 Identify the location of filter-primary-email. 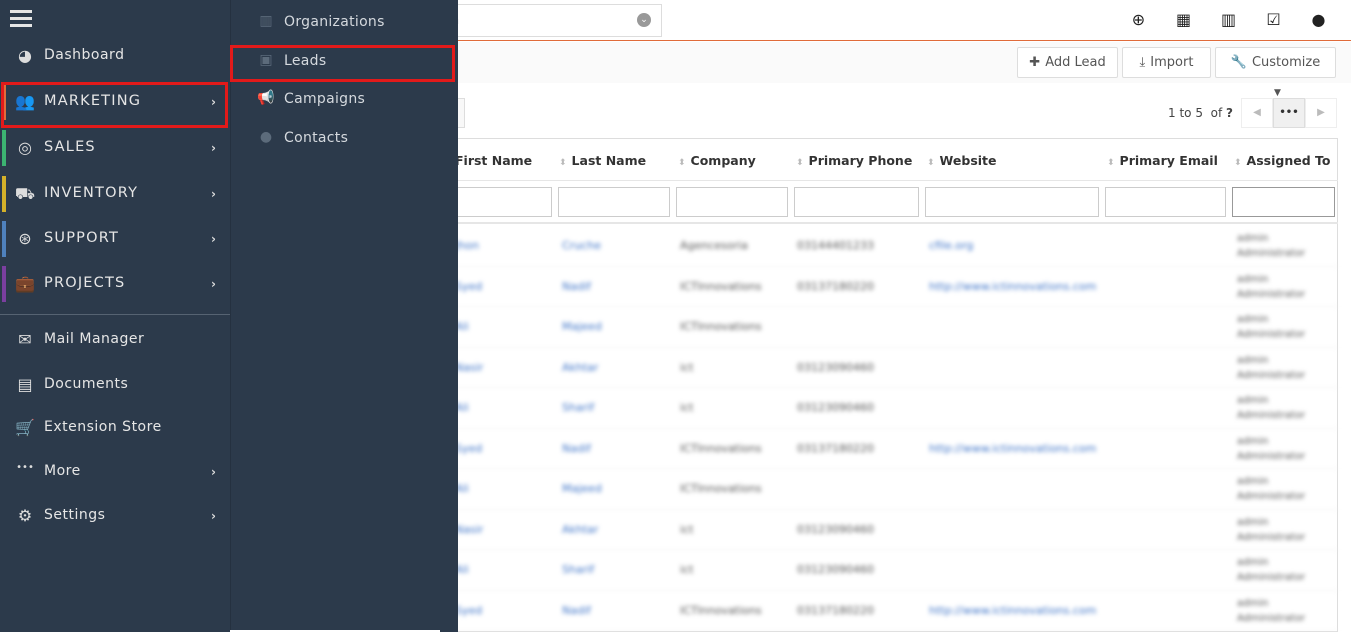
(1165, 202).